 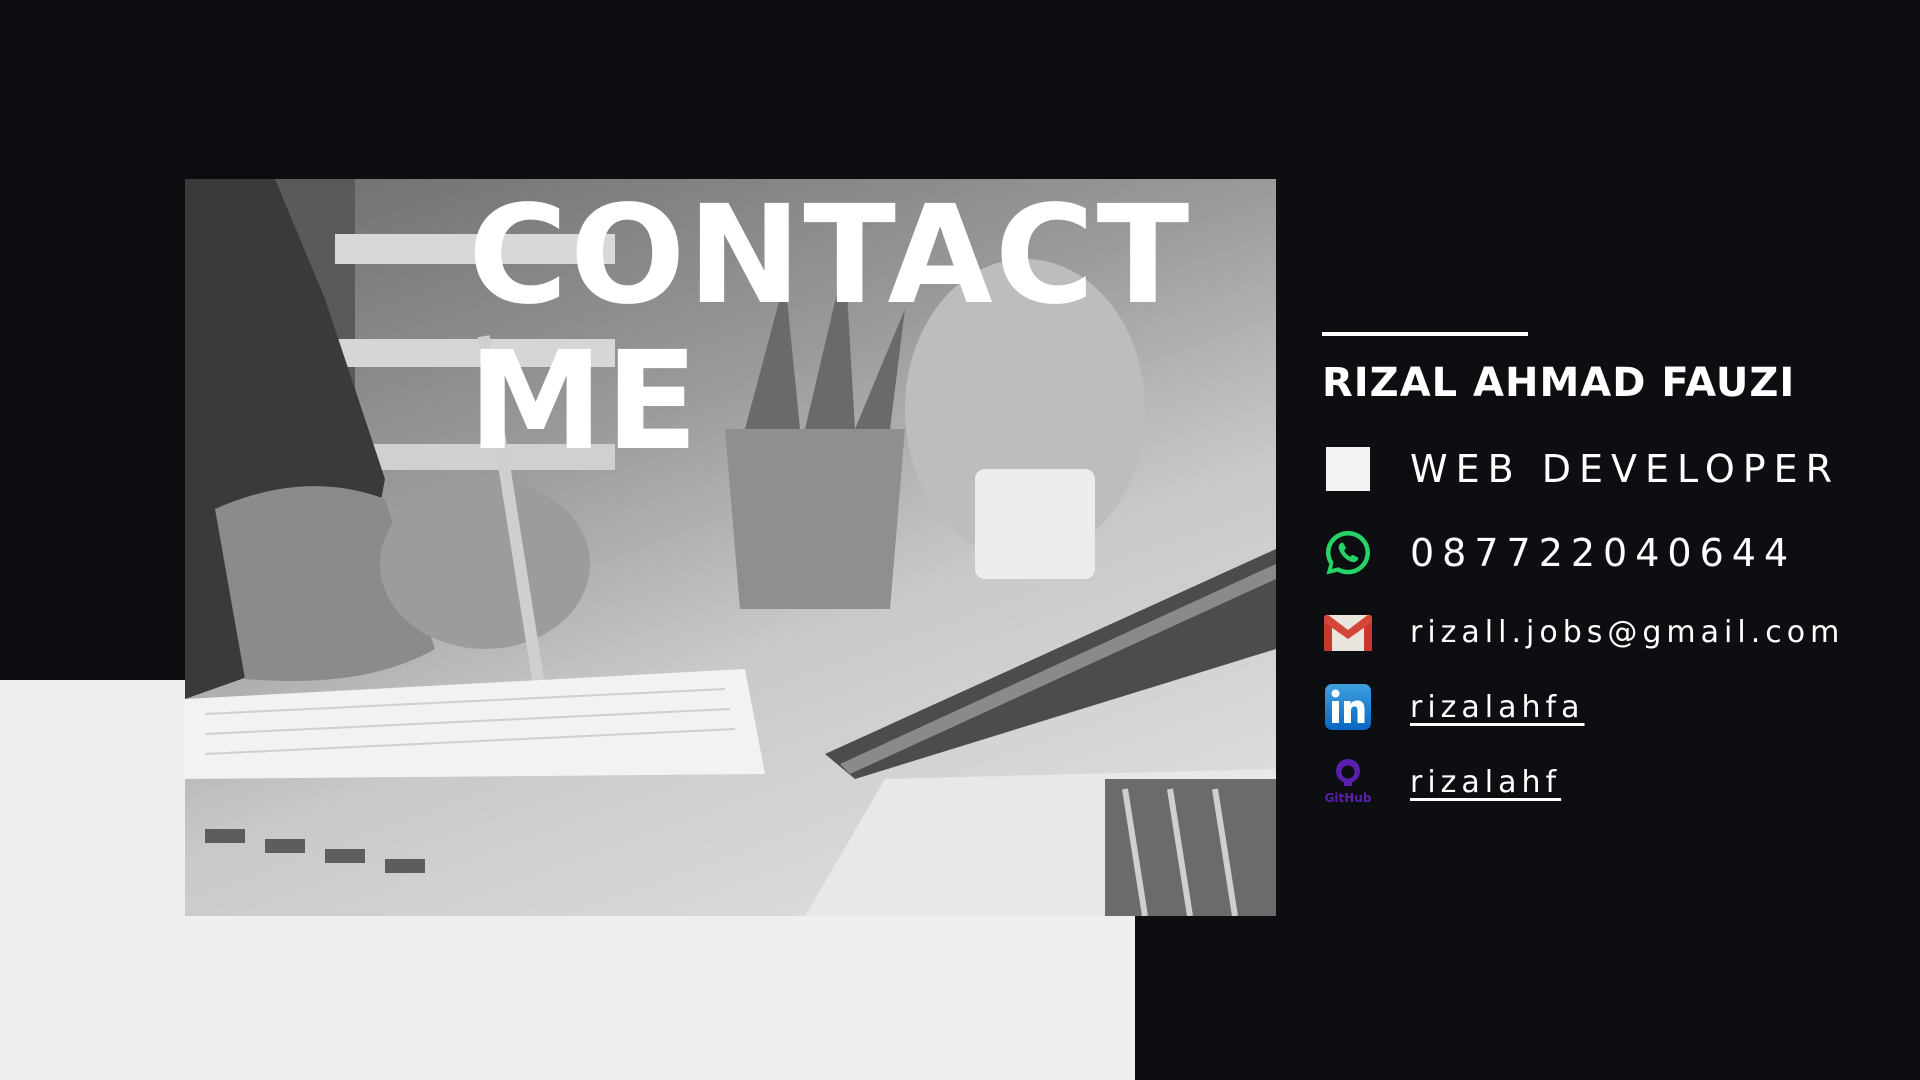 I want to click on gmail-icon, so click(x=1348, y=632).